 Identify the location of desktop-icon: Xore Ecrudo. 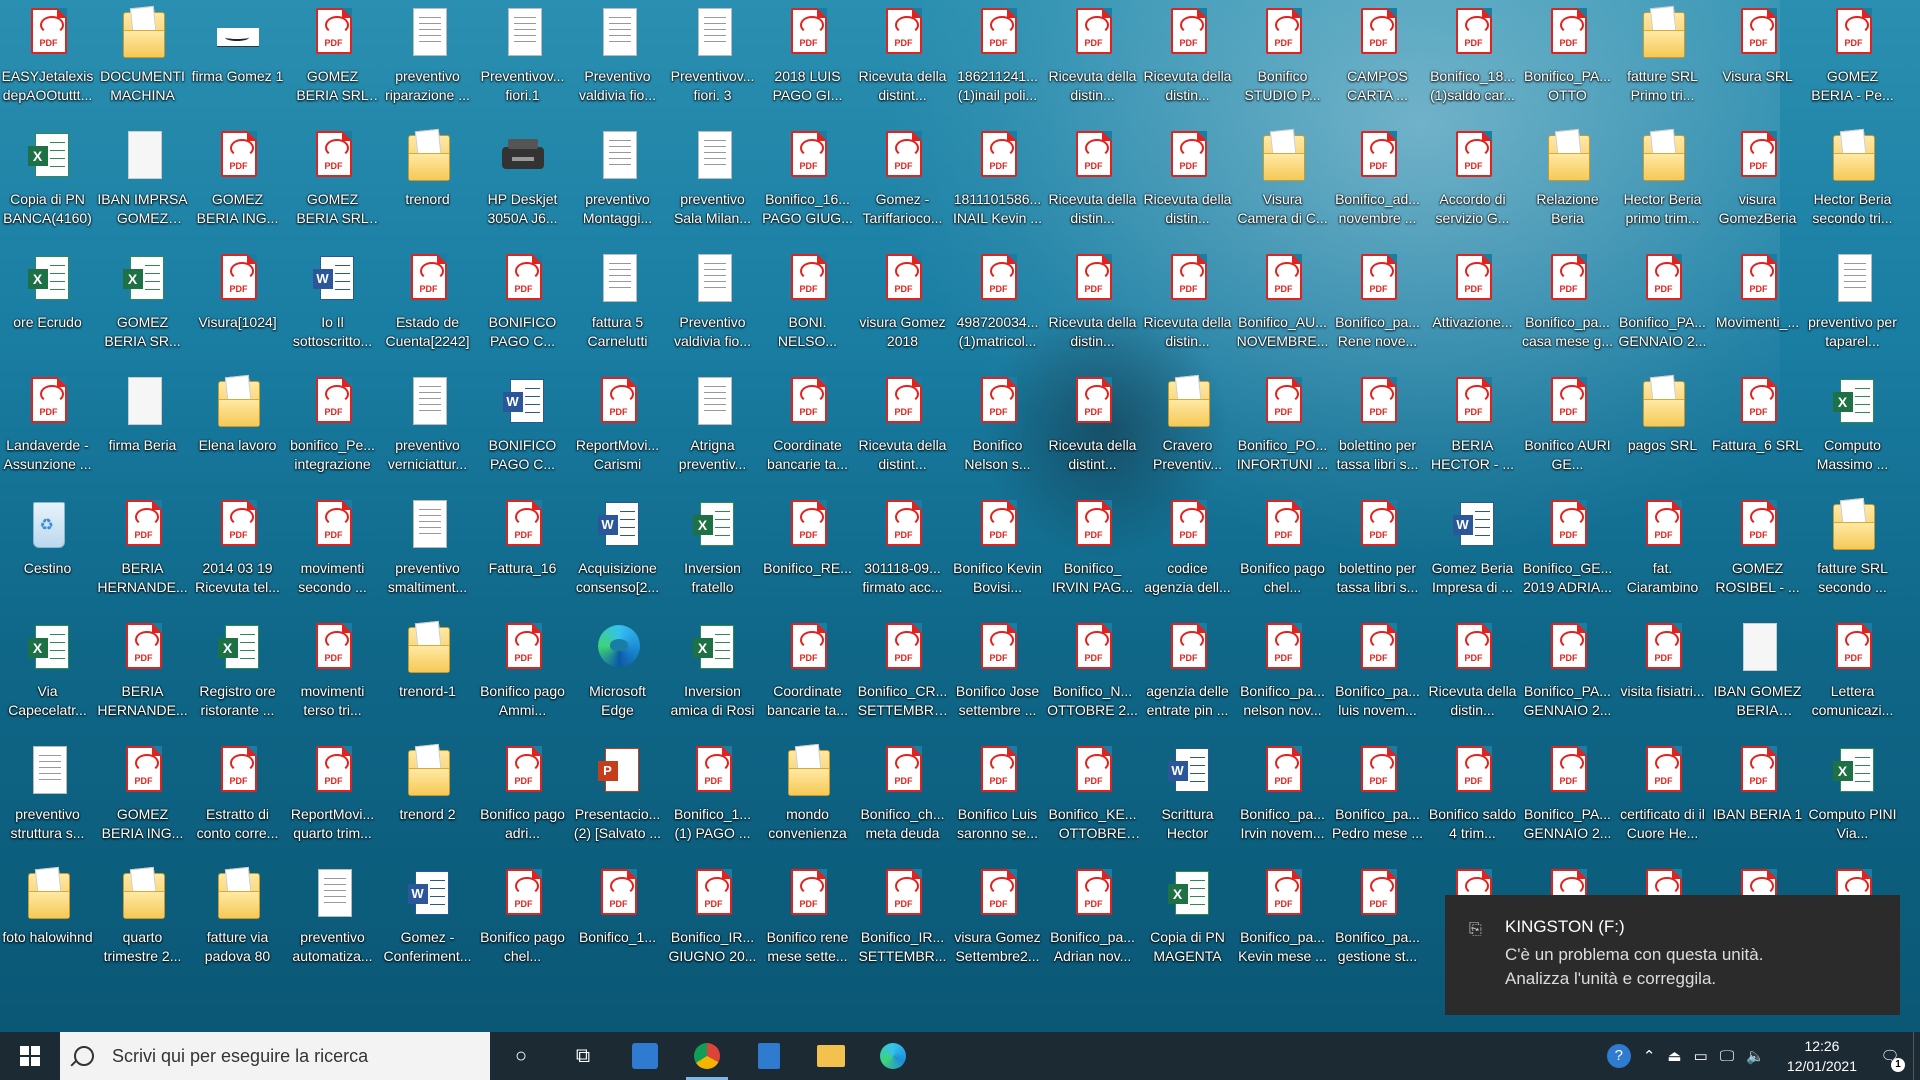
(47, 313).